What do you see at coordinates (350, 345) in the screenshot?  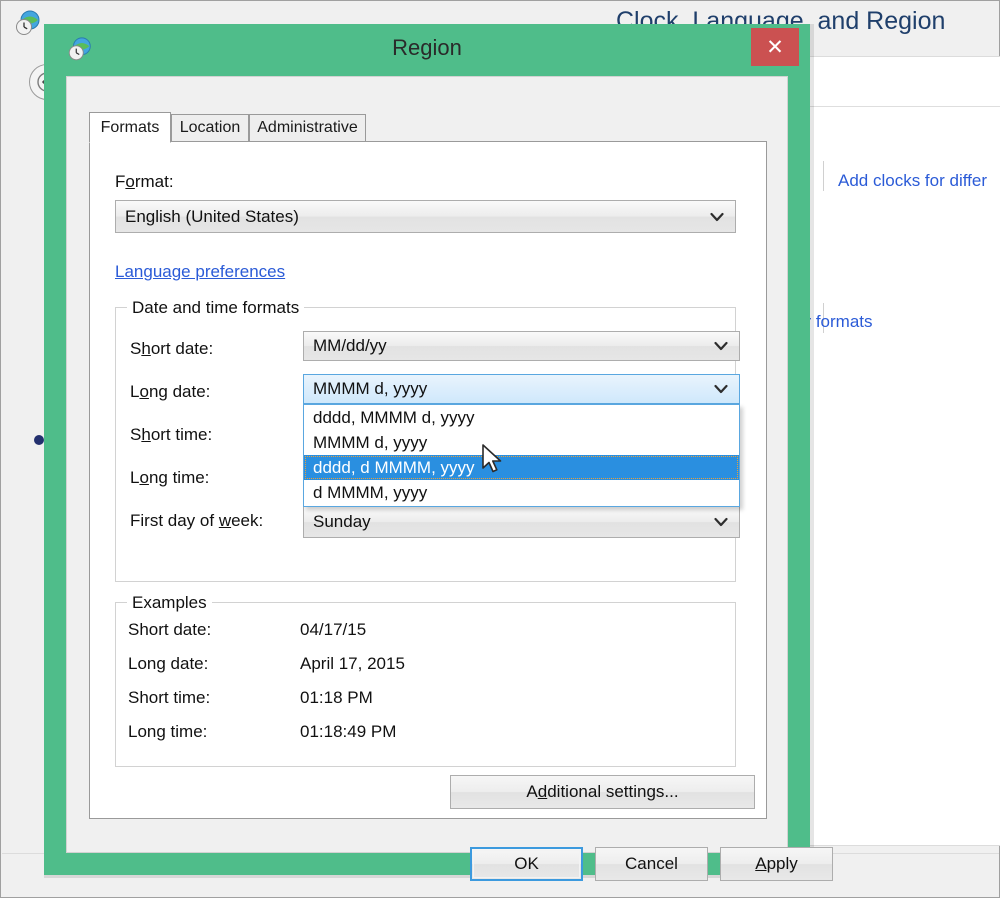 I see `short-date-combobox-value: MM/dd/yy` at bounding box center [350, 345].